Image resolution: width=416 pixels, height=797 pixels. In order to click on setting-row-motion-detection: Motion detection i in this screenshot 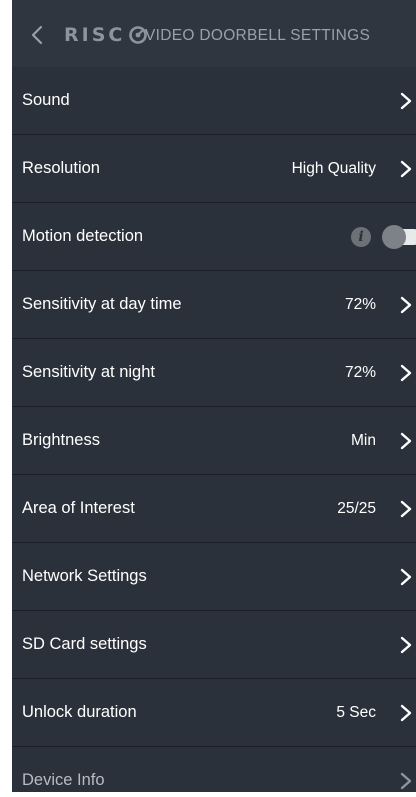, I will do `click(214, 237)`.